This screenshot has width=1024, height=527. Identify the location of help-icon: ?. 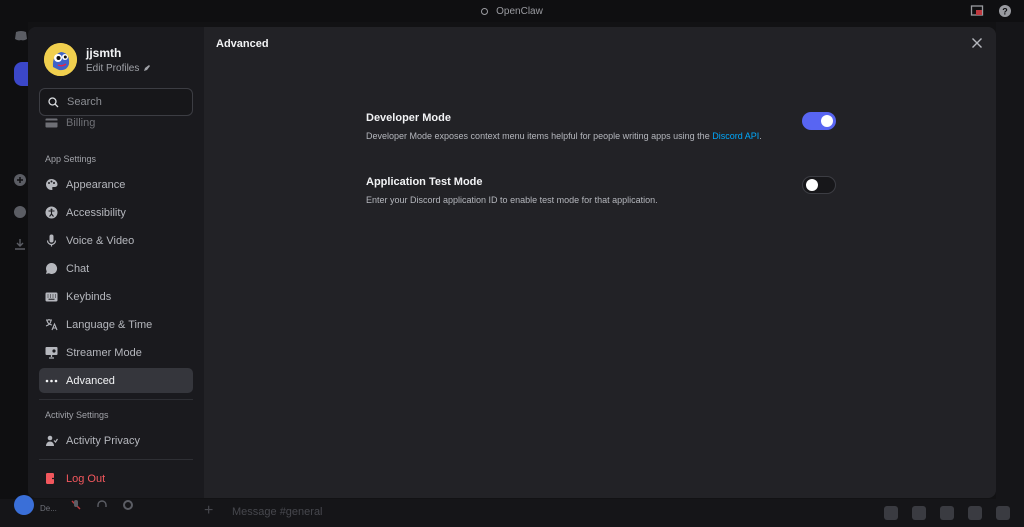
(1005, 11).